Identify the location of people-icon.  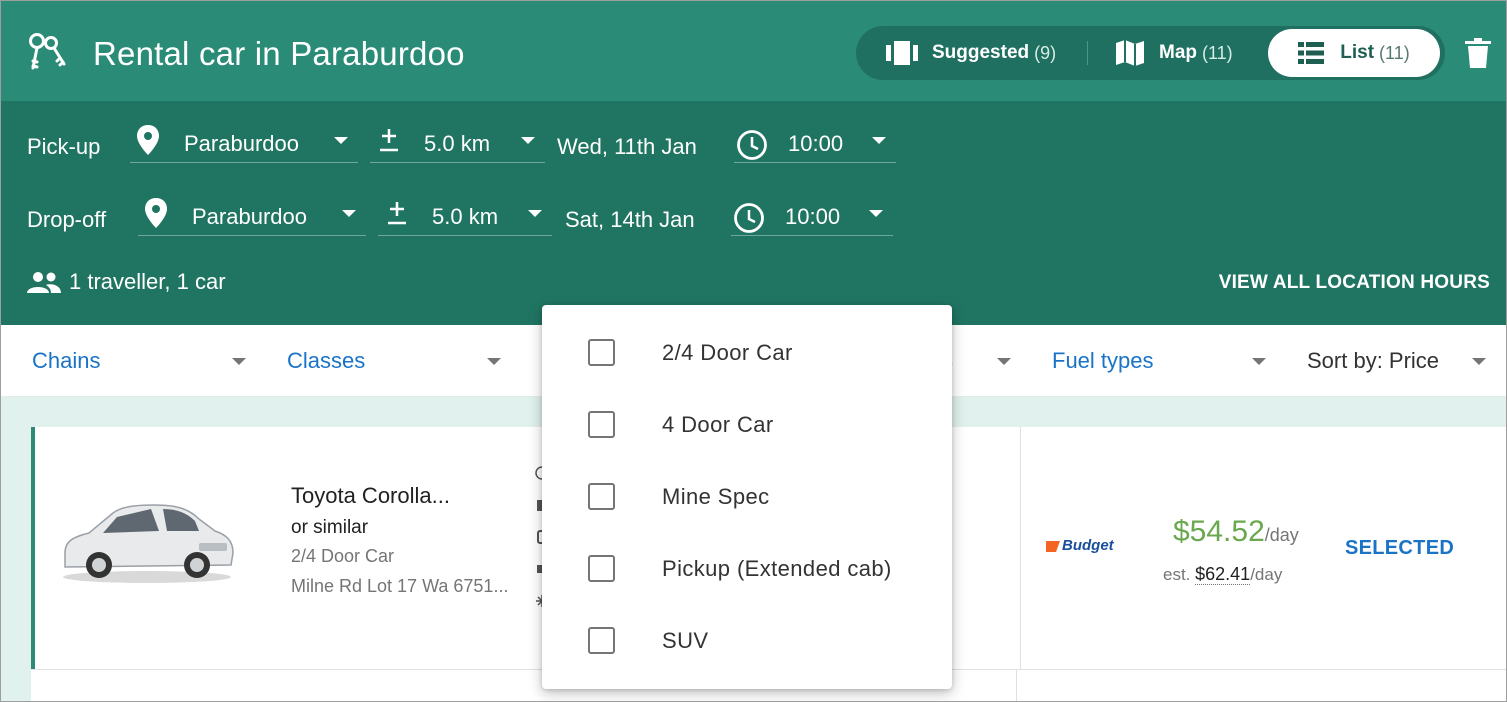
(44, 282).